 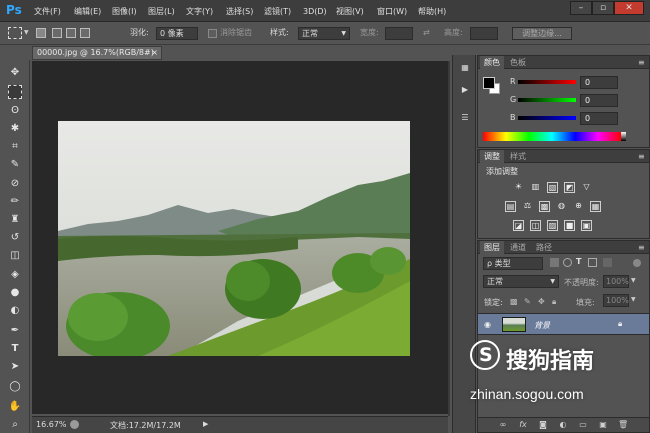 What do you see at coordinates (15, 220) in the screenshot?
I see `clone-stamp-tool-icon: ♜` at bounding box center [15, 220].